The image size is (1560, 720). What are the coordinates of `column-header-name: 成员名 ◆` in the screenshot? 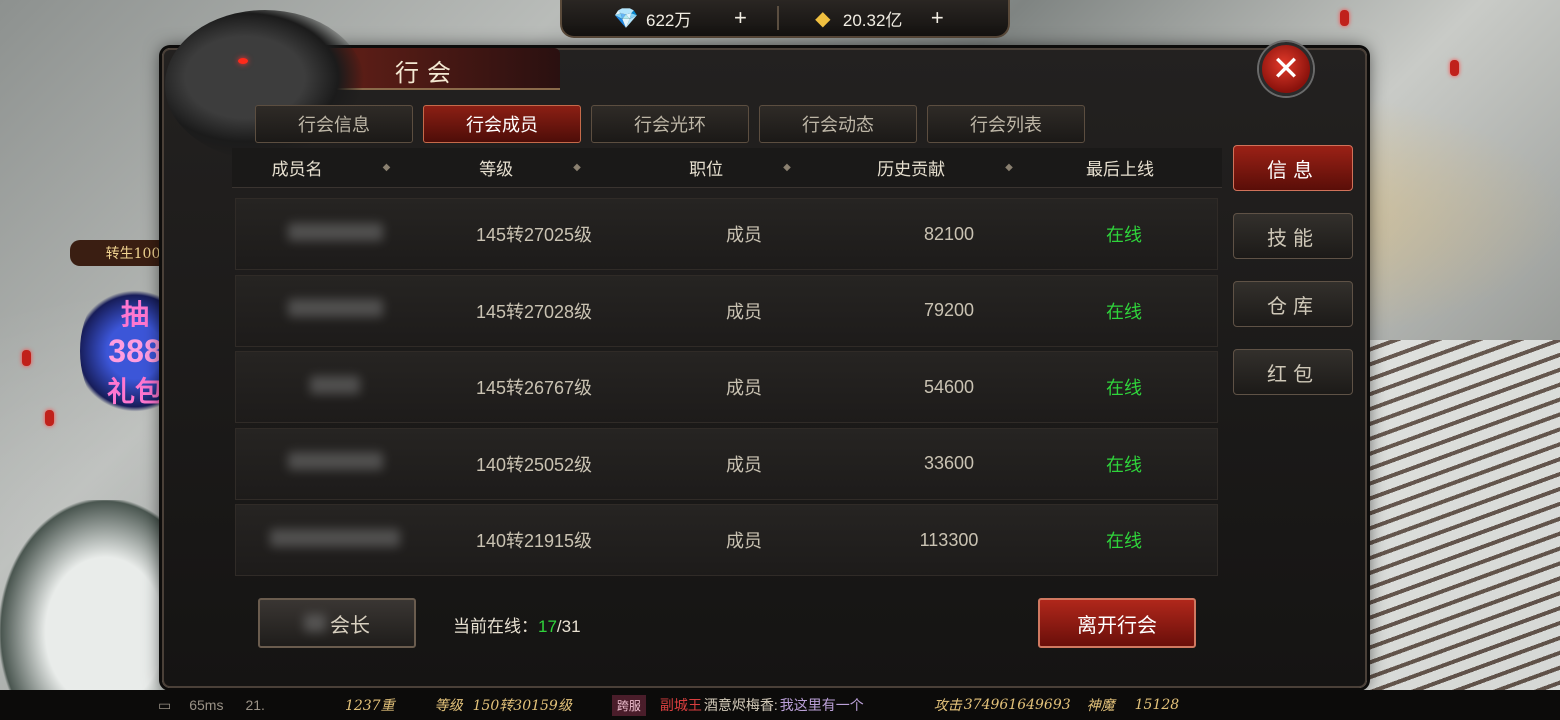 It's located at (331, 167).